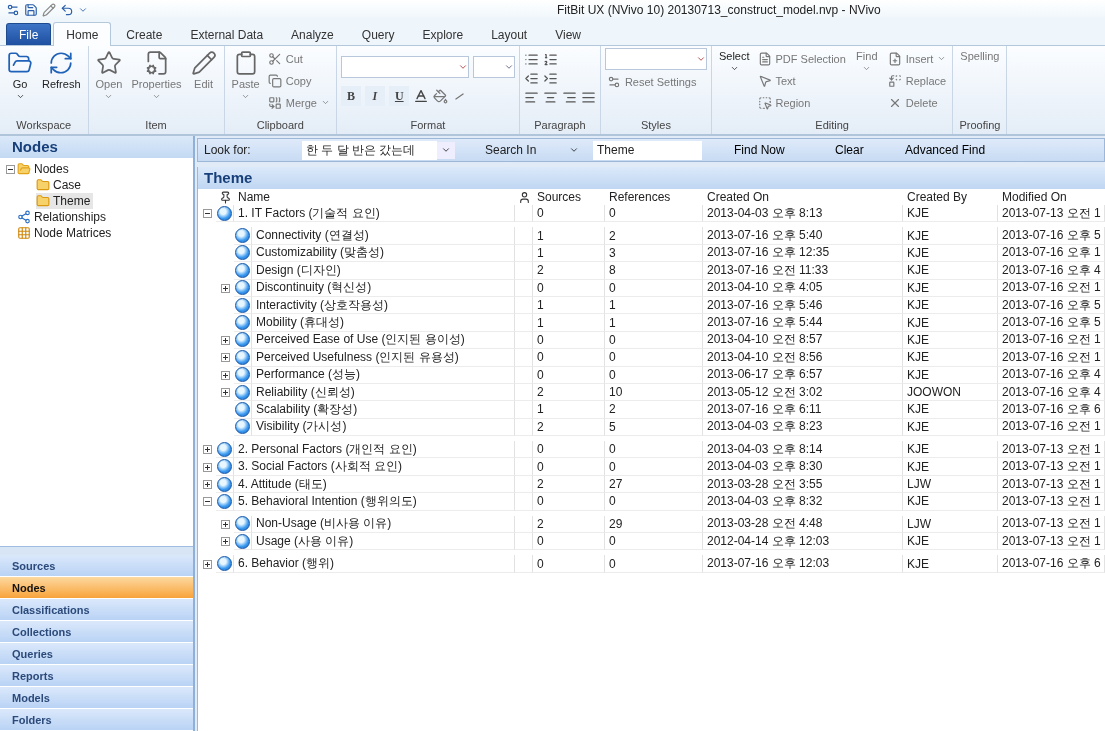 This screenshot has width=1105, height=731. I want to click on ribbon-button: Select, so click(734, 61).